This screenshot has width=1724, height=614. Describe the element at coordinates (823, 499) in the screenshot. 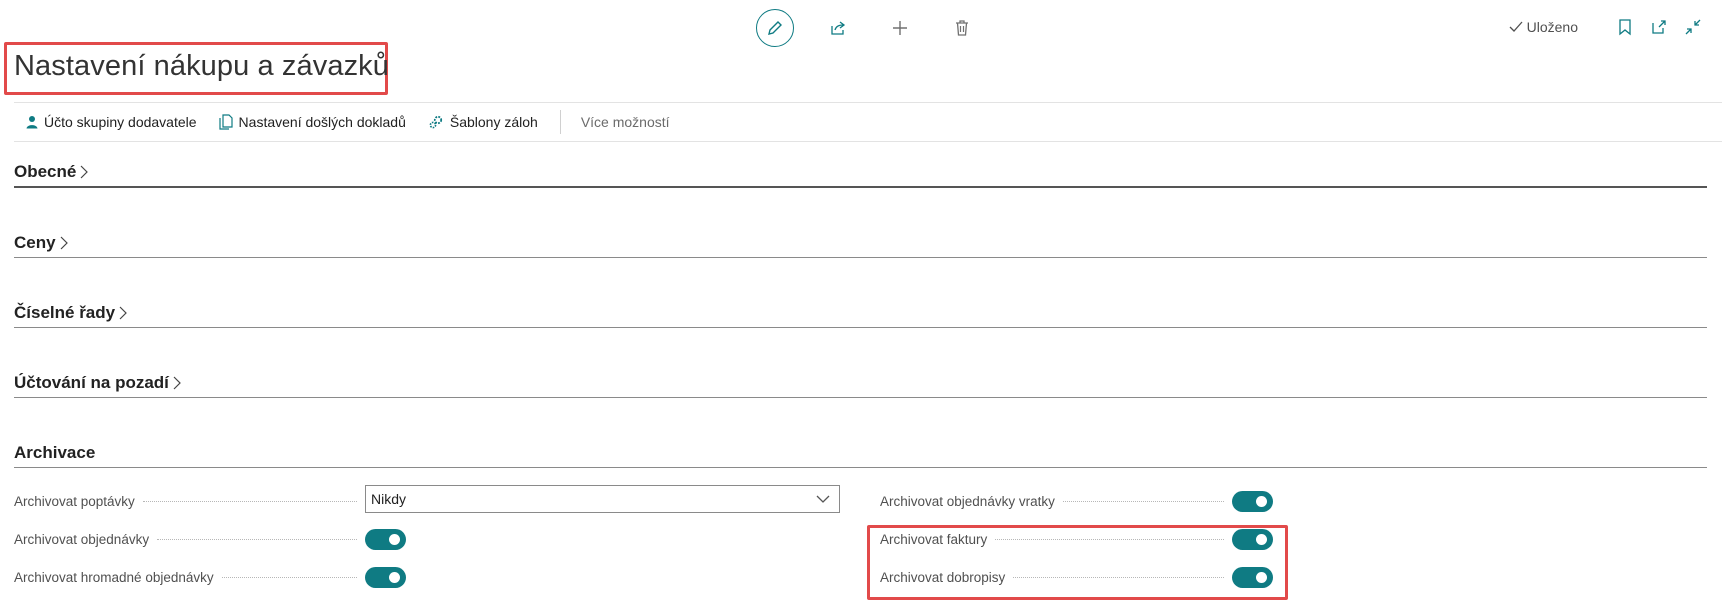

I see `chevron-down-icon` at that location.